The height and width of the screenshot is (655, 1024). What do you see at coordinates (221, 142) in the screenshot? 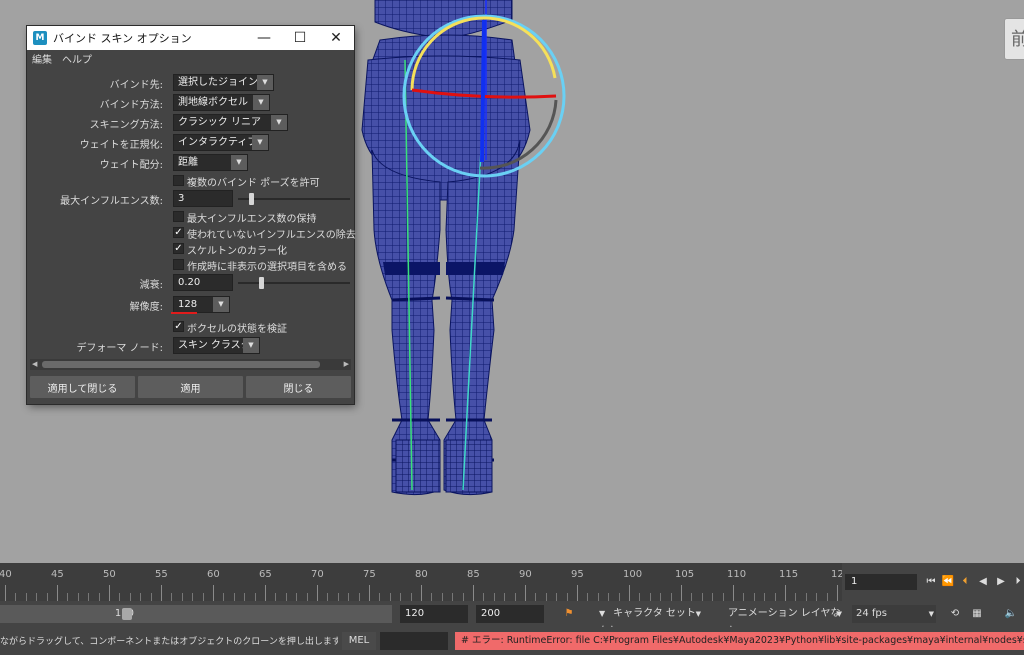
I see `normalize-weights-dropdown: インタラクティブ ▼` at bounding box center [221, 142].